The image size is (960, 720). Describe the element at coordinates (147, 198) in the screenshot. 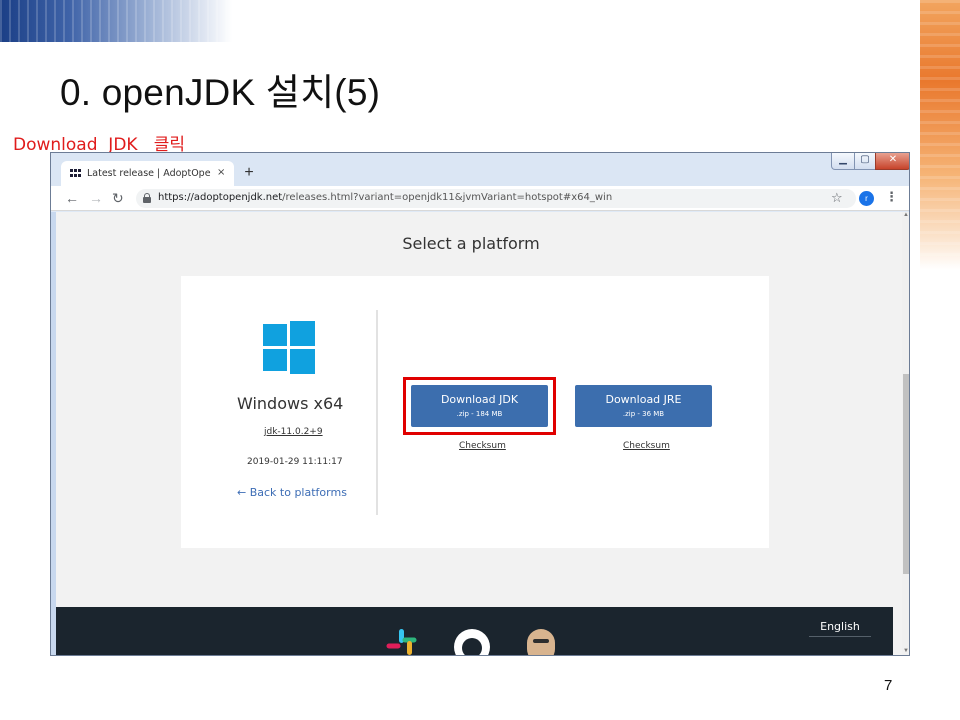

I see `lock-icon` at that location.